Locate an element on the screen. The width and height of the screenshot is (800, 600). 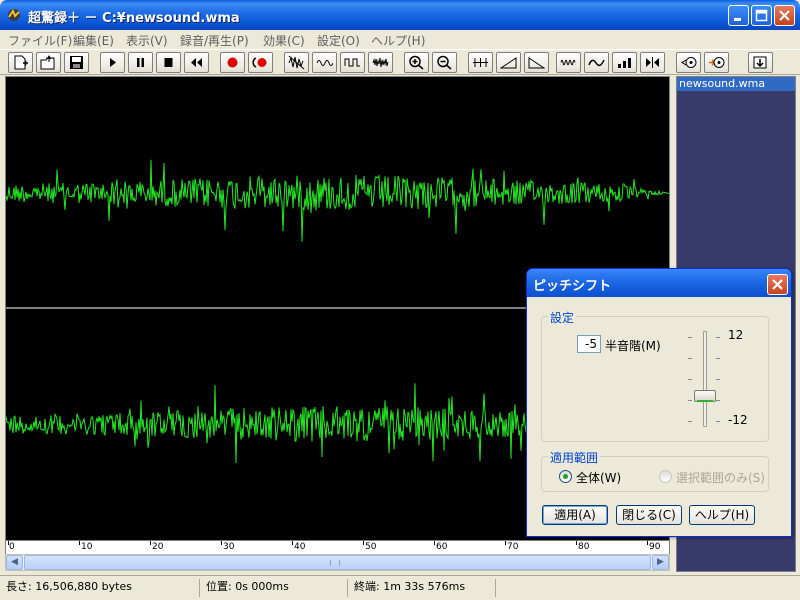
ruler-label: 70 is located at coordinates (513, 547).